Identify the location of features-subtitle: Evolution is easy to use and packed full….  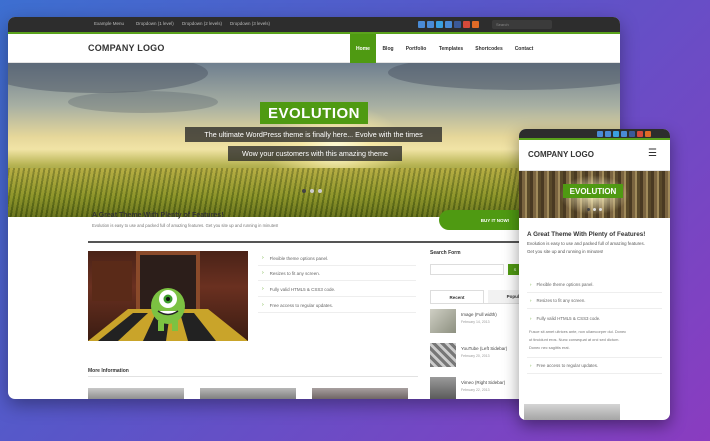
(185, 225).